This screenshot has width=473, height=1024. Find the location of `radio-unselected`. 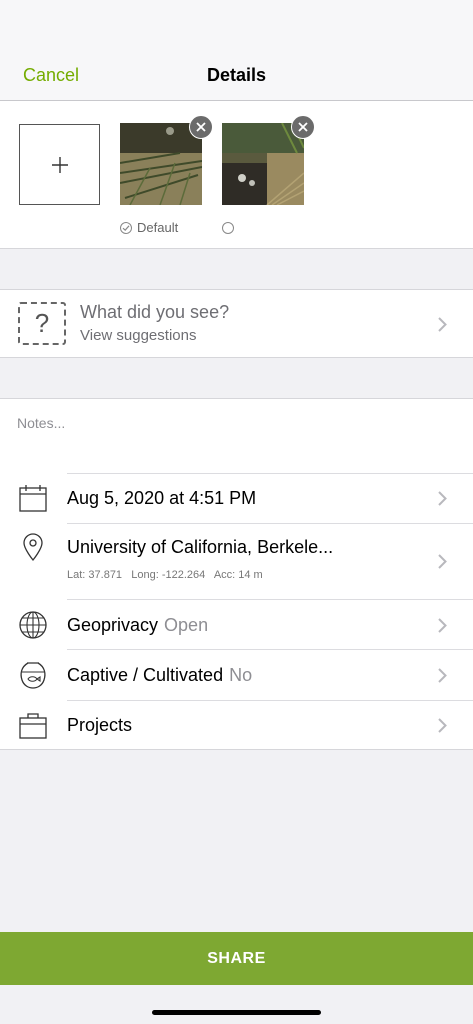

radio-unselected is located at coordinates (228, 228).